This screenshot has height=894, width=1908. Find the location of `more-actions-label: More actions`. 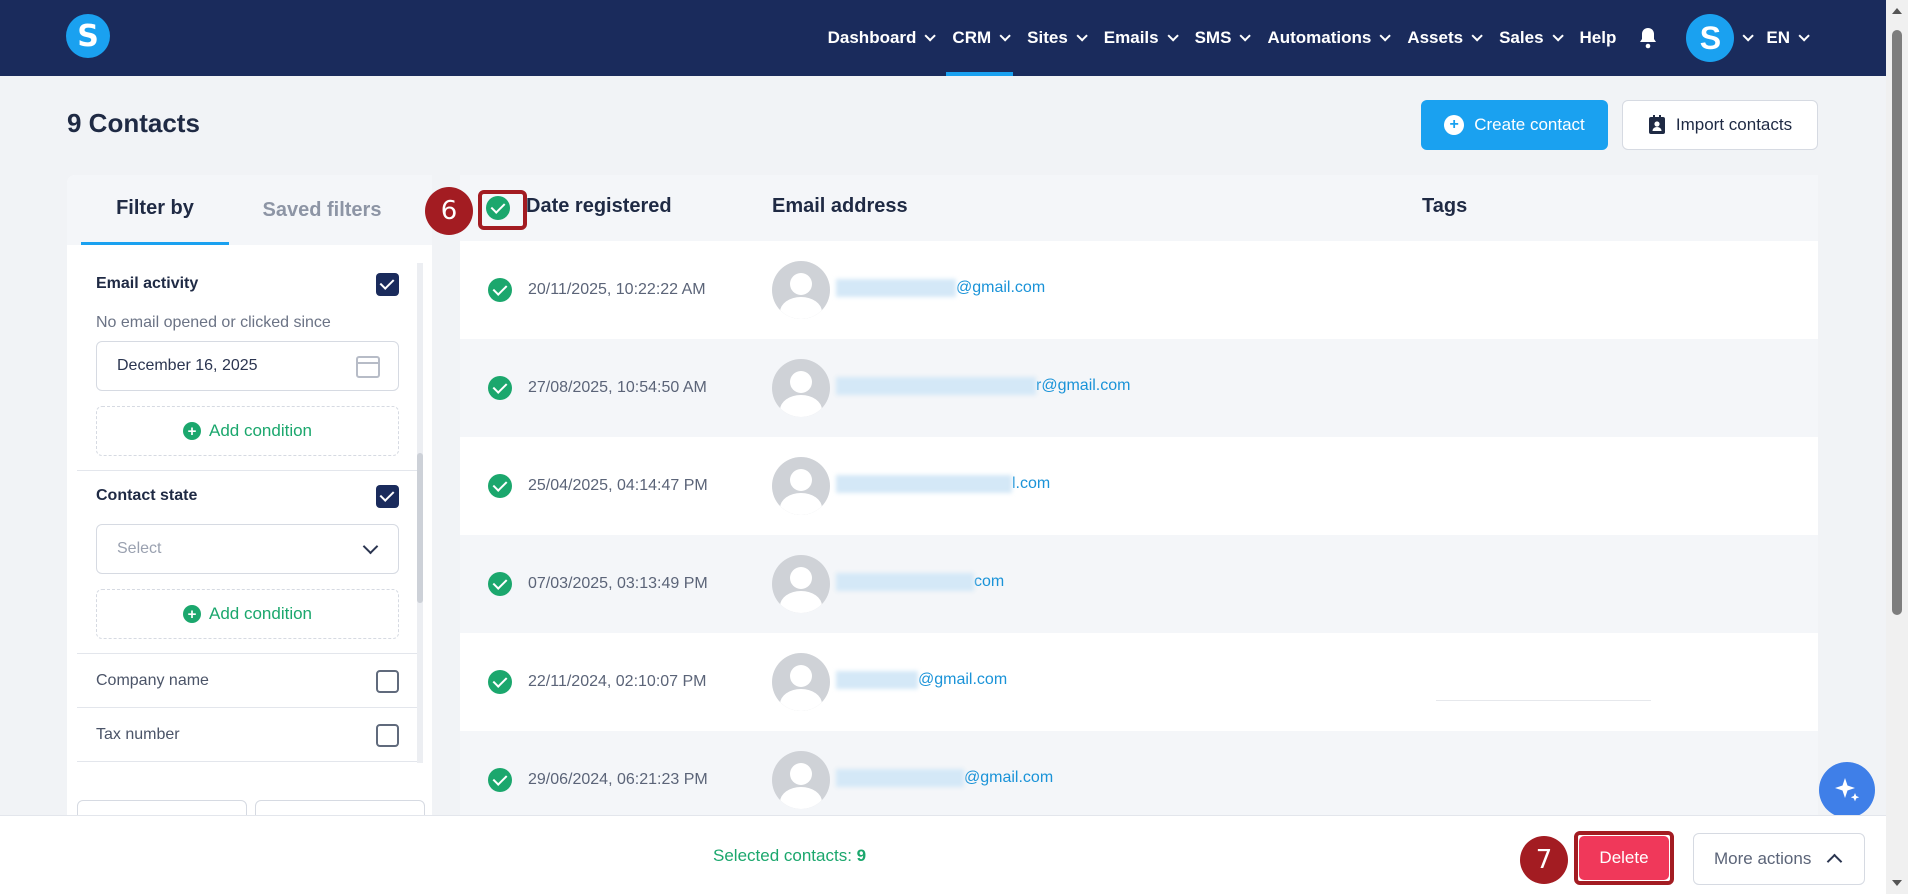

more-actions-label: More actions is located at coordinates (1763, 858).